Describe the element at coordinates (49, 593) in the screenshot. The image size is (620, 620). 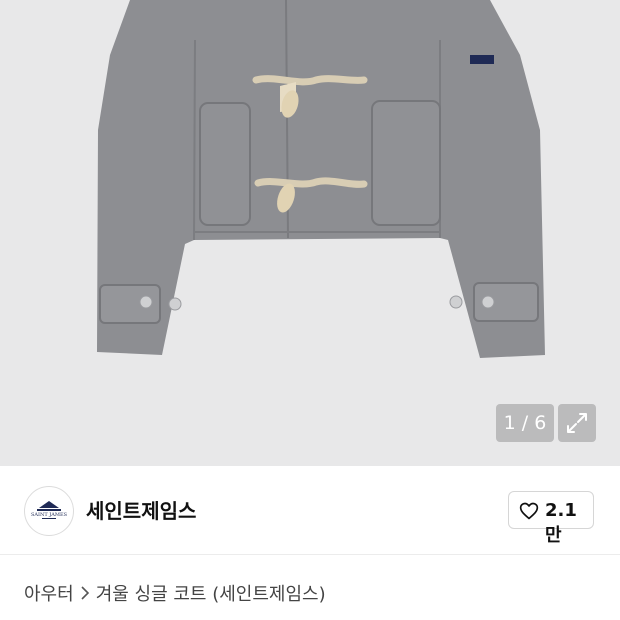
I see `breadcrumb-category: 아우터` at that location.